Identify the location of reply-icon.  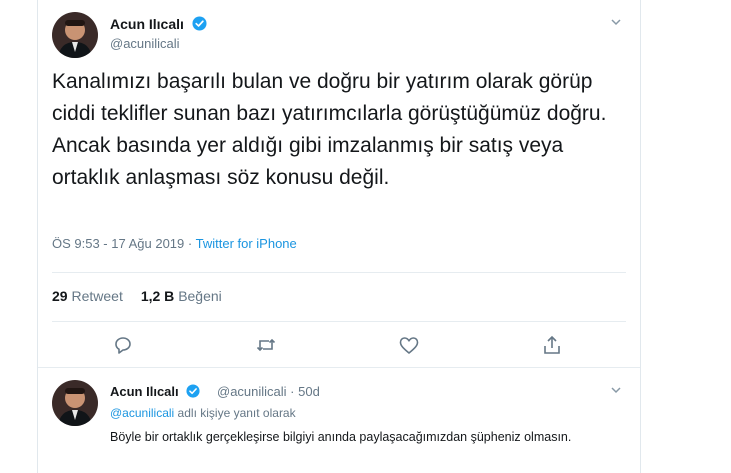
(123, 345).